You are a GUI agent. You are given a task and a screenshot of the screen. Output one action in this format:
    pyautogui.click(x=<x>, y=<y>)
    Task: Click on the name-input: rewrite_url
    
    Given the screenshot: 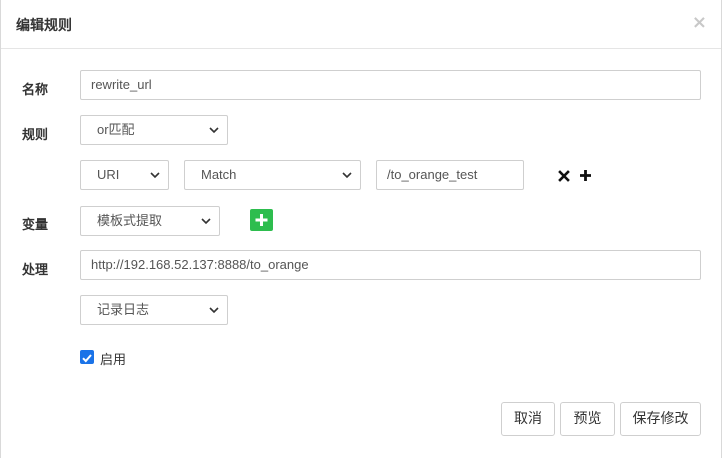 What is the action you would take?
    pyautogui.click(x=390, y=85)
    